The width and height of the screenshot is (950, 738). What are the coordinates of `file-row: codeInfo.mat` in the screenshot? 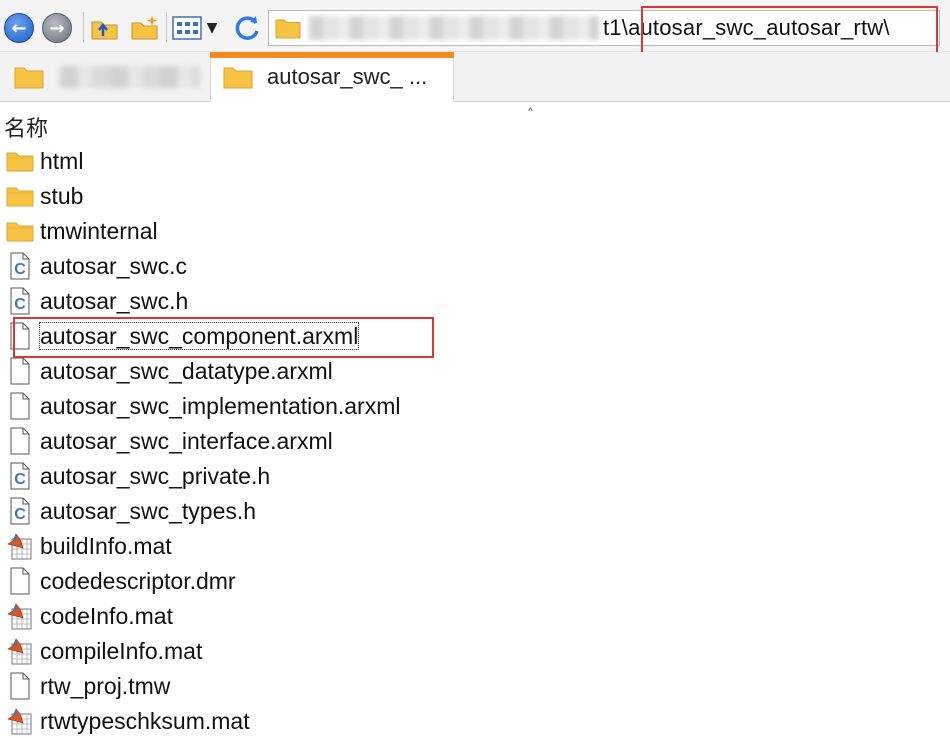 It's located at (475, 615).